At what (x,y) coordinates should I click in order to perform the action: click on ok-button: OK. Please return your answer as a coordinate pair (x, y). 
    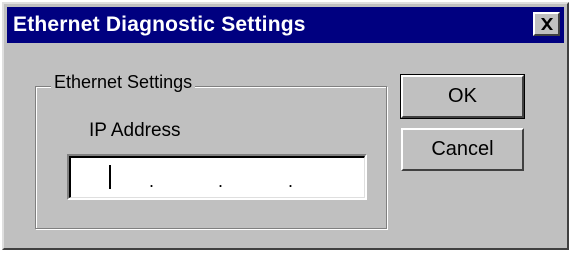
    Looking at the image, I should click on (462, 96).